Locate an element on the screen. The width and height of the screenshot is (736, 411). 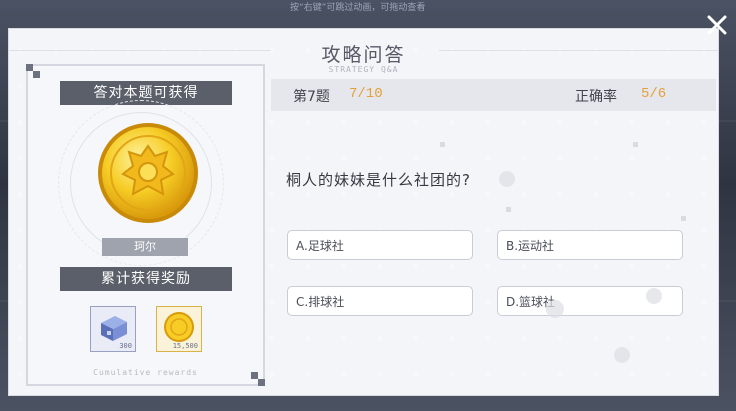
cumulative-footer: Cumulative rewards is located at coordinates (145, 372).